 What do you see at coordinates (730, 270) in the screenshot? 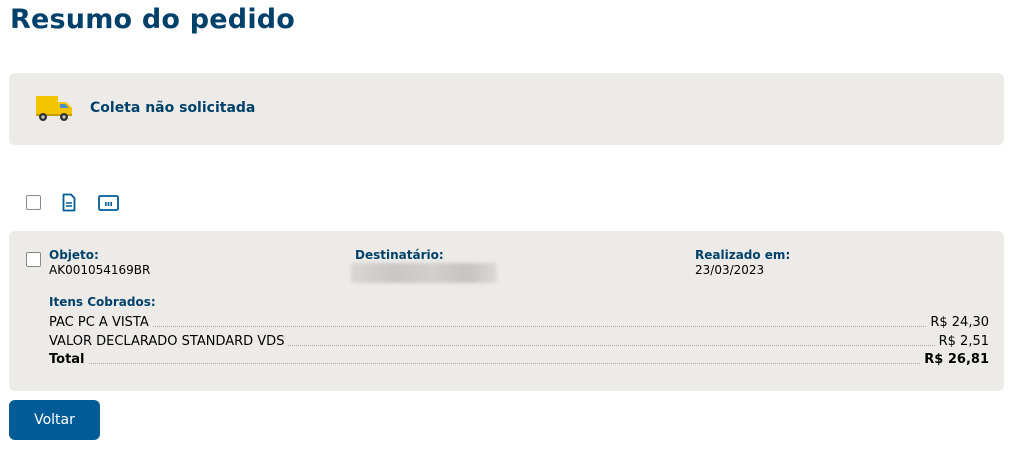
I see `date-value: 23/03/2023` at bounding box center [730, 270].